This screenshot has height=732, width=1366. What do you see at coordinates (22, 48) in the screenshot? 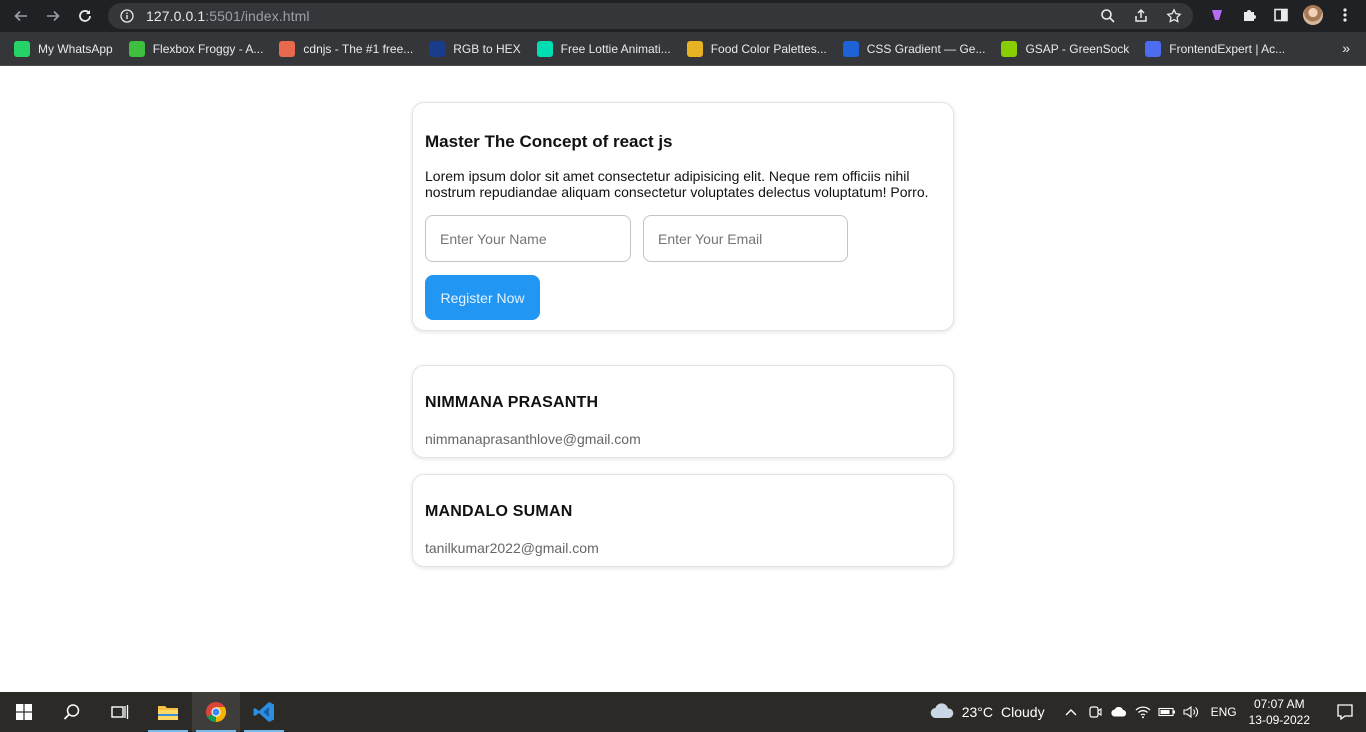
I see `whatsapp-icon` at bounding box center [22, 48].